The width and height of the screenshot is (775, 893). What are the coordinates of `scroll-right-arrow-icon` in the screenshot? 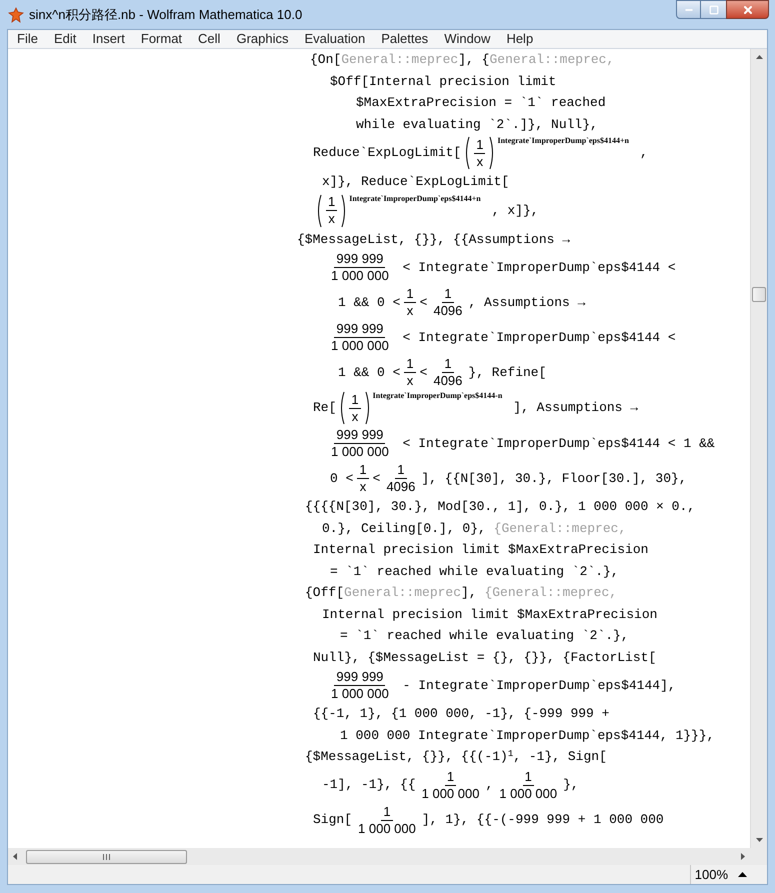 It's located at (743, 856).